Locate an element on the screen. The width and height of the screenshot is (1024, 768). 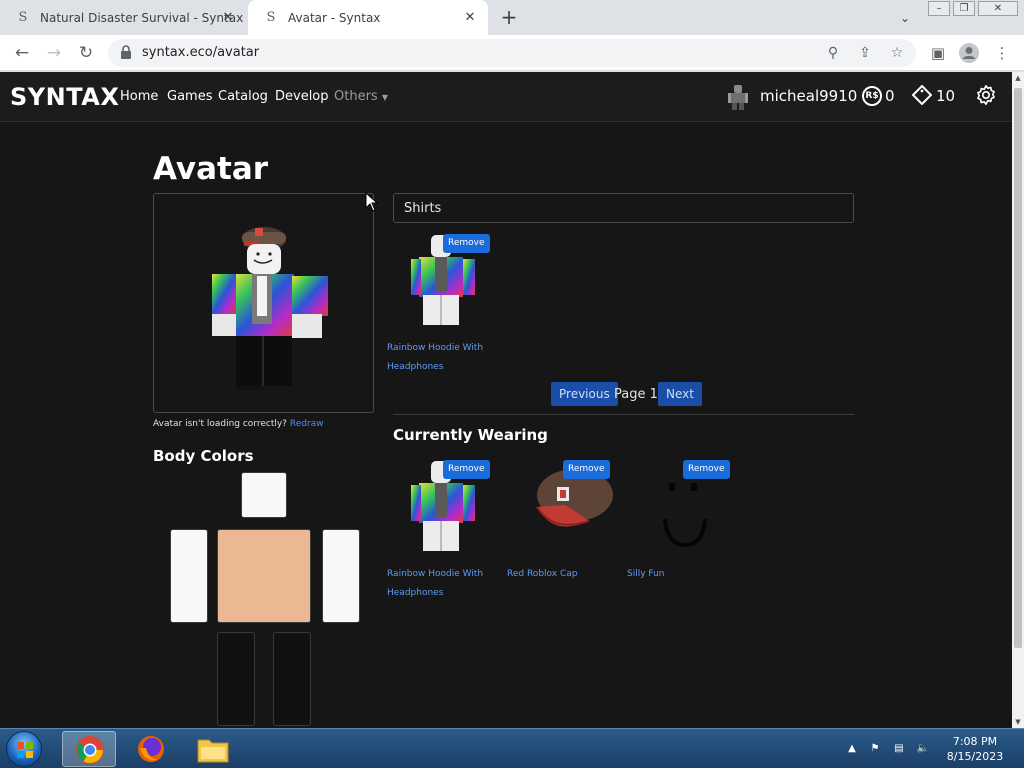
bookmark-star-icon: ☆ is located at coordinates (897, 53).